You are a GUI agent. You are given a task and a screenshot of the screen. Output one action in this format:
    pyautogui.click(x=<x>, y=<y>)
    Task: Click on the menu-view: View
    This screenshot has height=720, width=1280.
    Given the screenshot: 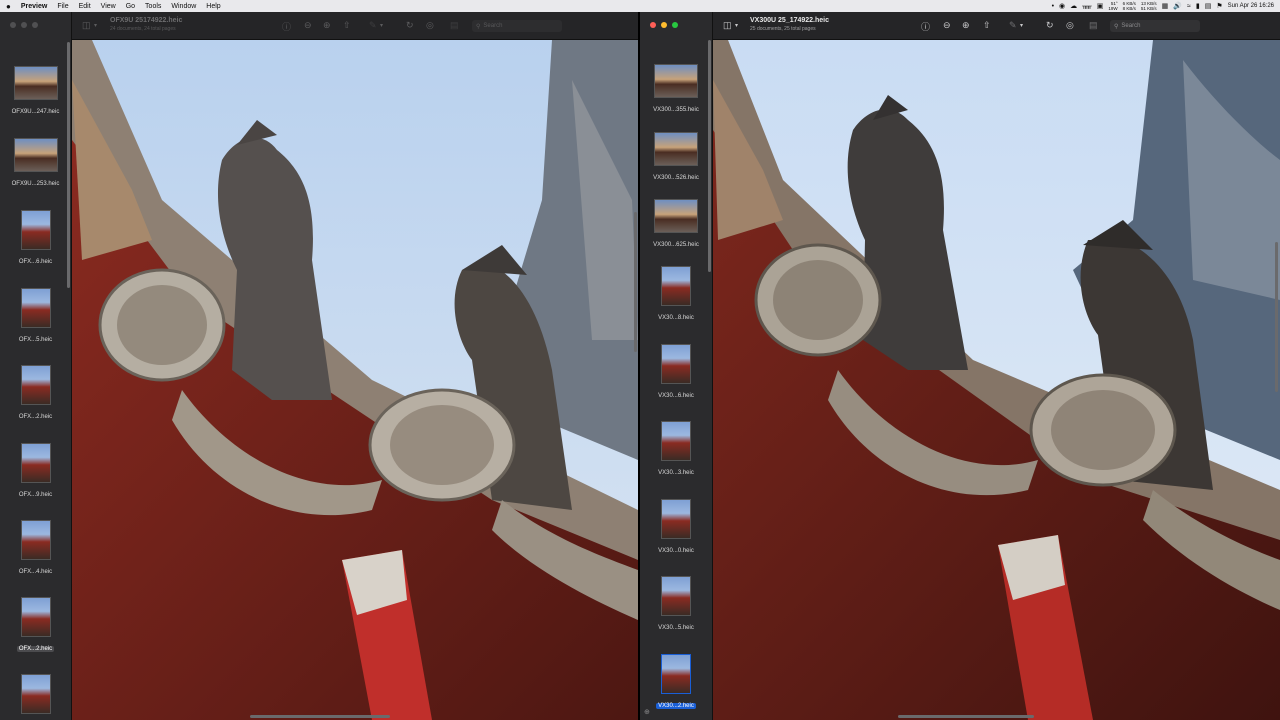 What is the action you would take?
    pyautogui.click(x=108, y=6)
    